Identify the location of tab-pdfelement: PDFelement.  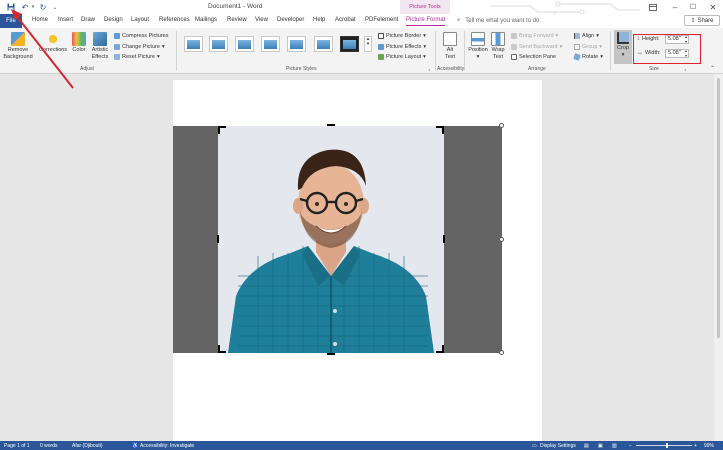
(381, 20).